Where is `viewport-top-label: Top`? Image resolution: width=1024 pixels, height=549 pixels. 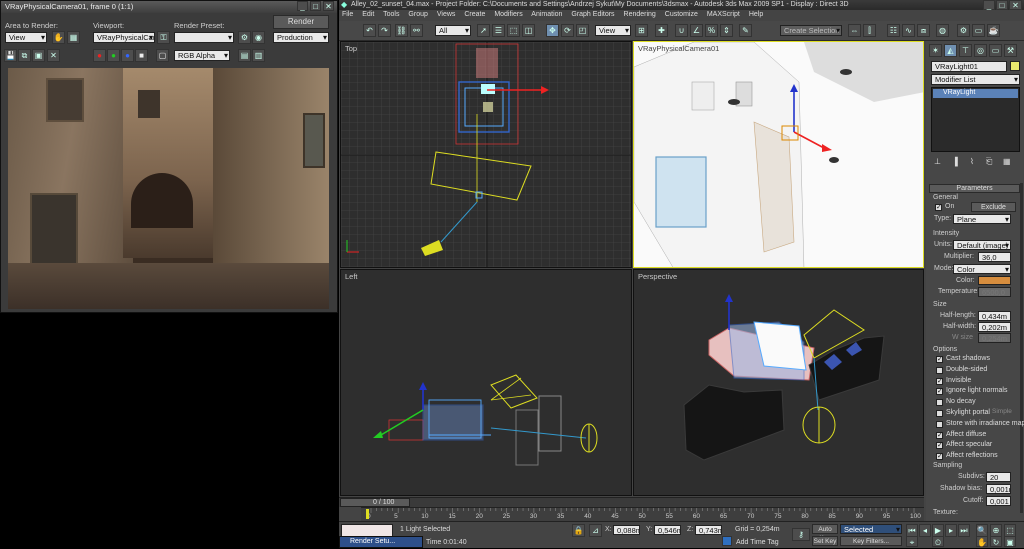 viewport-top-label: Top is located at coordinates (351, 48).